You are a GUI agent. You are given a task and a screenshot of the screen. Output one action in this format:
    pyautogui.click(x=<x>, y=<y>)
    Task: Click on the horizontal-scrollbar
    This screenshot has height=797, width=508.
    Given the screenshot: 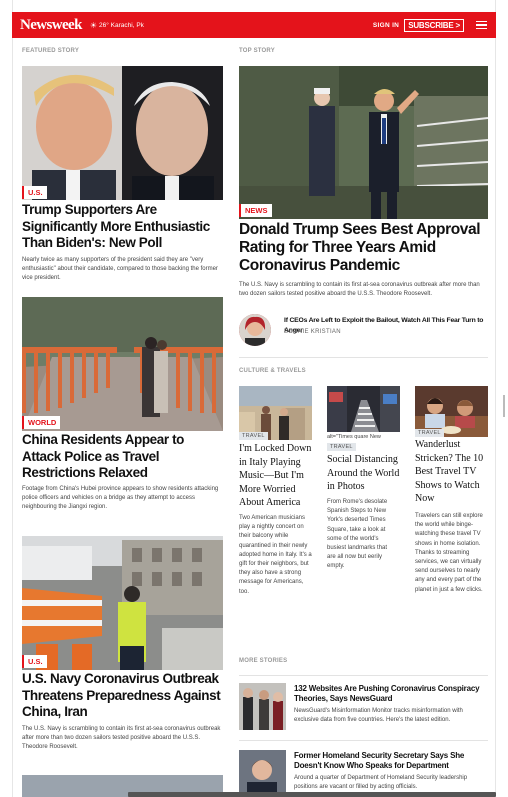 What is the action you would take?
    pyautogui.click(x=312, y=794)
    